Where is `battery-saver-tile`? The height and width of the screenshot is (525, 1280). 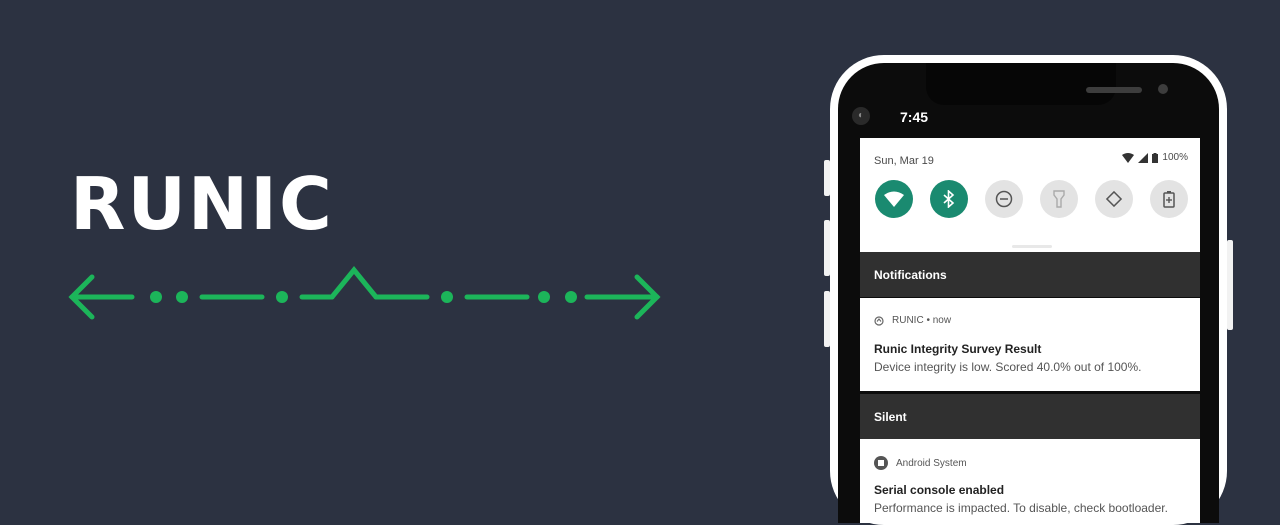 battery-saver-tile is located at coordinates (1169, 199).